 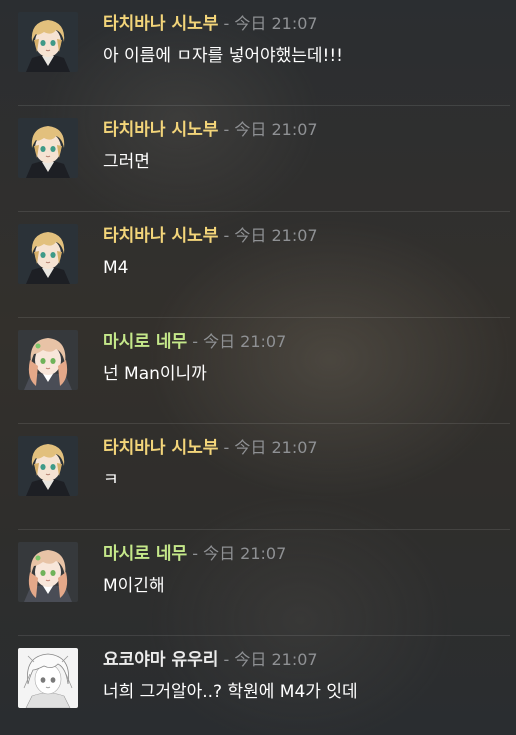 I want to click on message-text: M4, so click(x=116, y=268).